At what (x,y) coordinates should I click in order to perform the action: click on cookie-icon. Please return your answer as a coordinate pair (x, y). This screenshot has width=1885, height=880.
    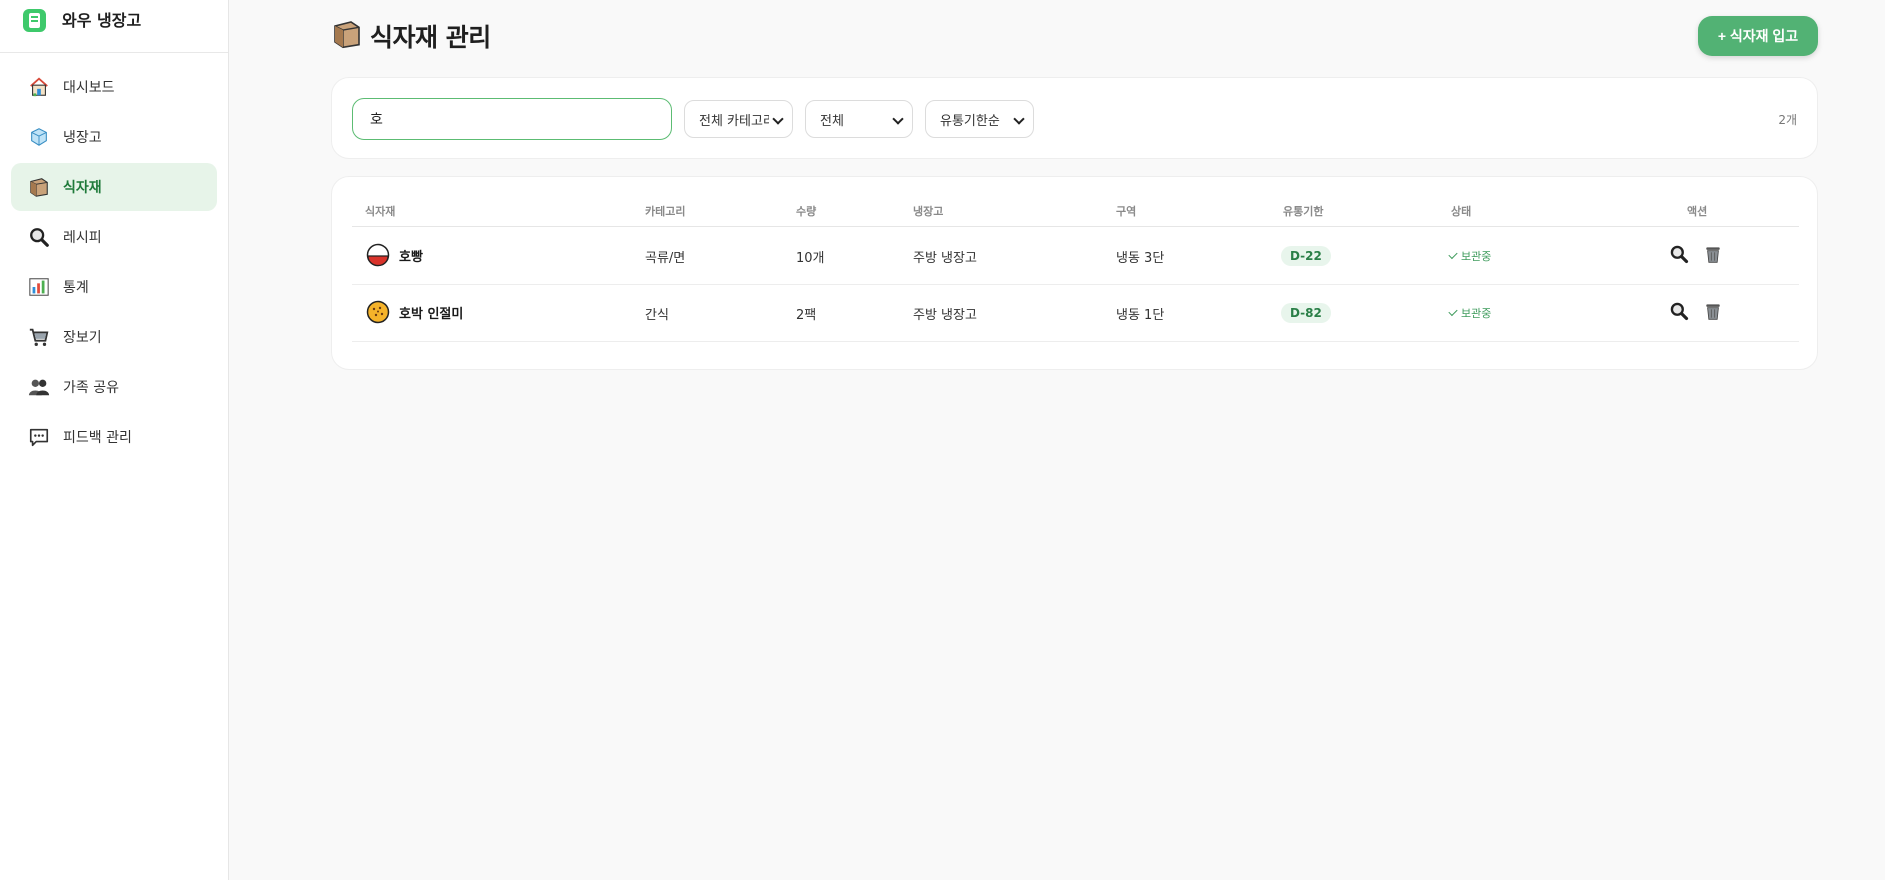
    Looking at the image, I should click on (378, 312).